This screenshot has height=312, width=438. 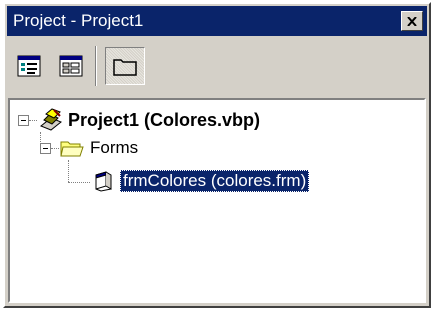 I want to click on close-button, so click(x=412, y=21).